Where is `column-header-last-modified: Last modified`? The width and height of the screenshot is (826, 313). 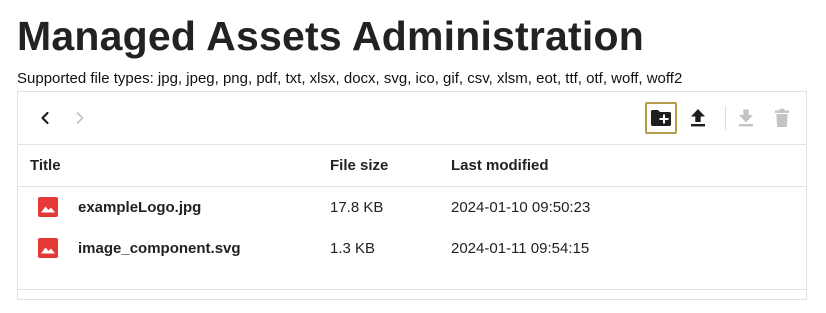 column-header-last-modified: Last modified is located at coordinates (500, 165).